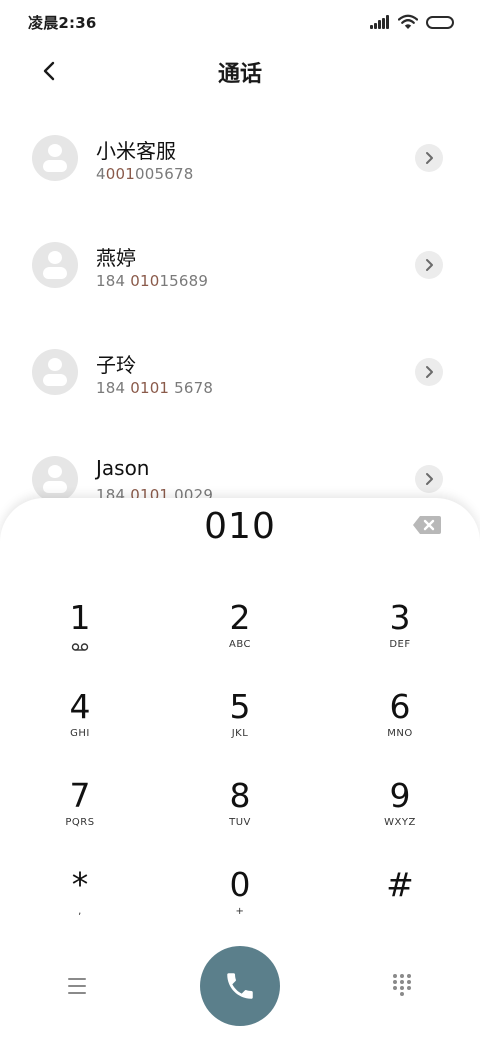 Image resolution: width=480 pixels, height=1040 pixels. I want to click on status-icons, so click(412, 22).